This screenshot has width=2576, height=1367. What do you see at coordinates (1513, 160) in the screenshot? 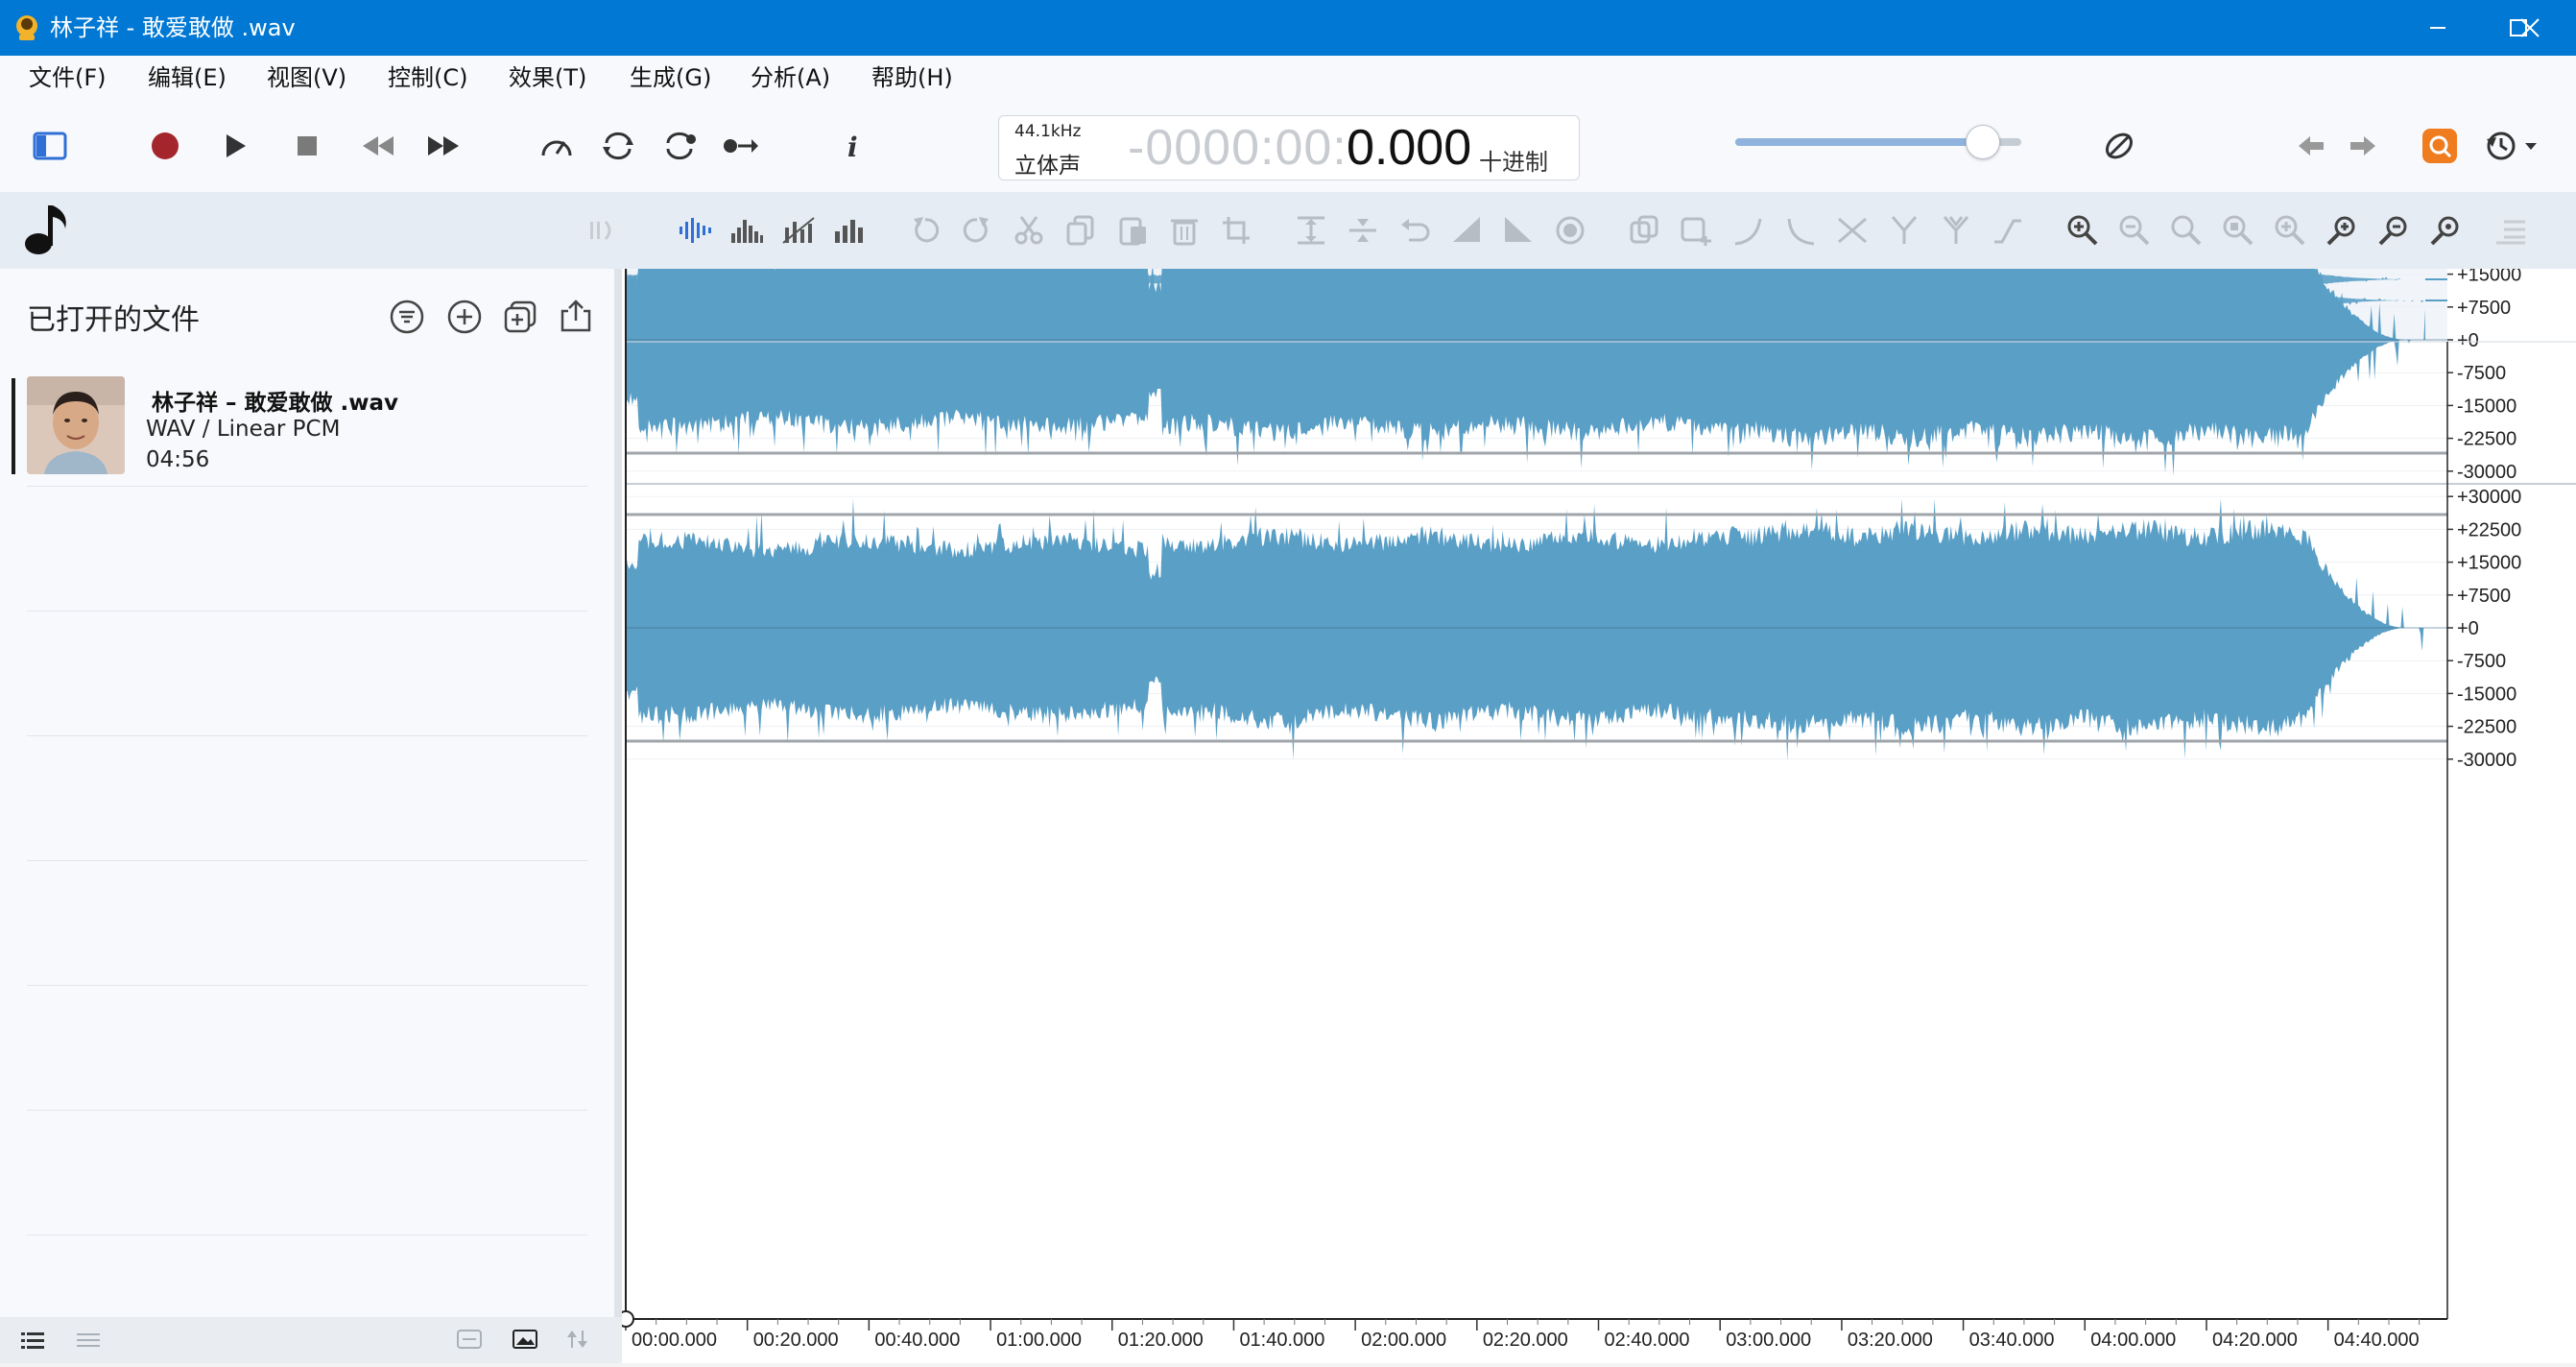
I see `time-format: 十进制` at bounding box center [1513, 160].